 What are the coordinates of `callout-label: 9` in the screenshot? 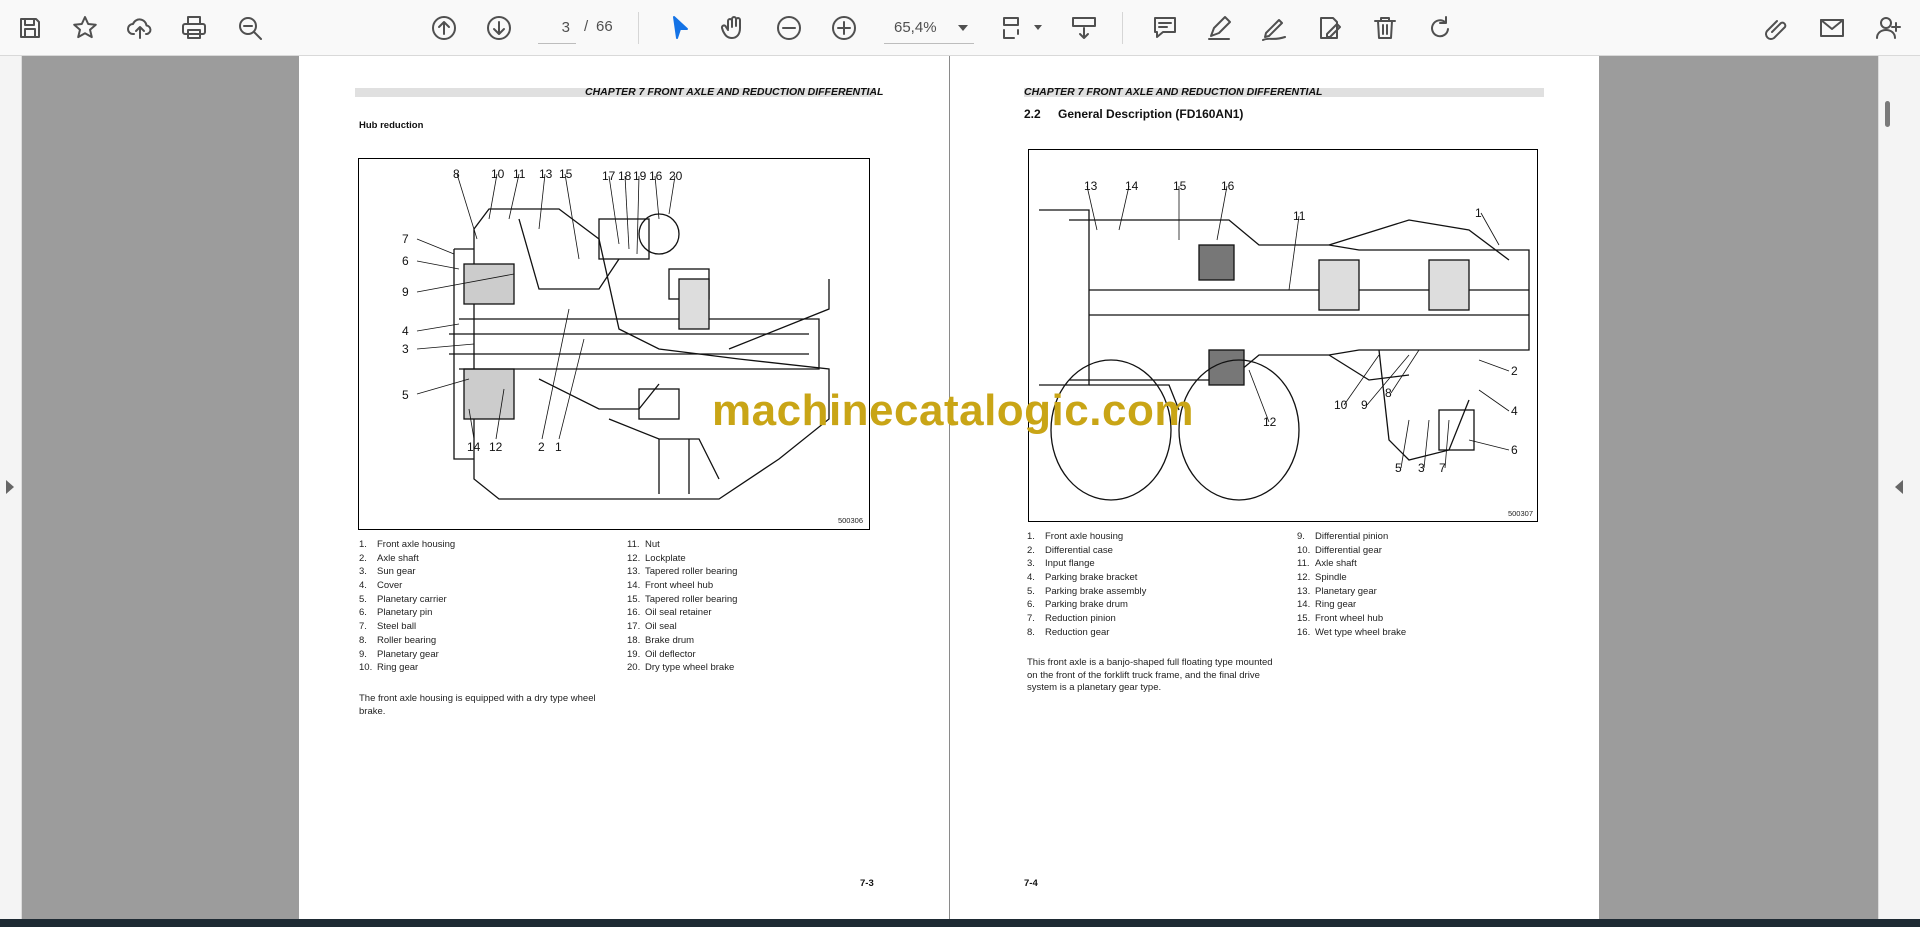 It's located at (405, 292).